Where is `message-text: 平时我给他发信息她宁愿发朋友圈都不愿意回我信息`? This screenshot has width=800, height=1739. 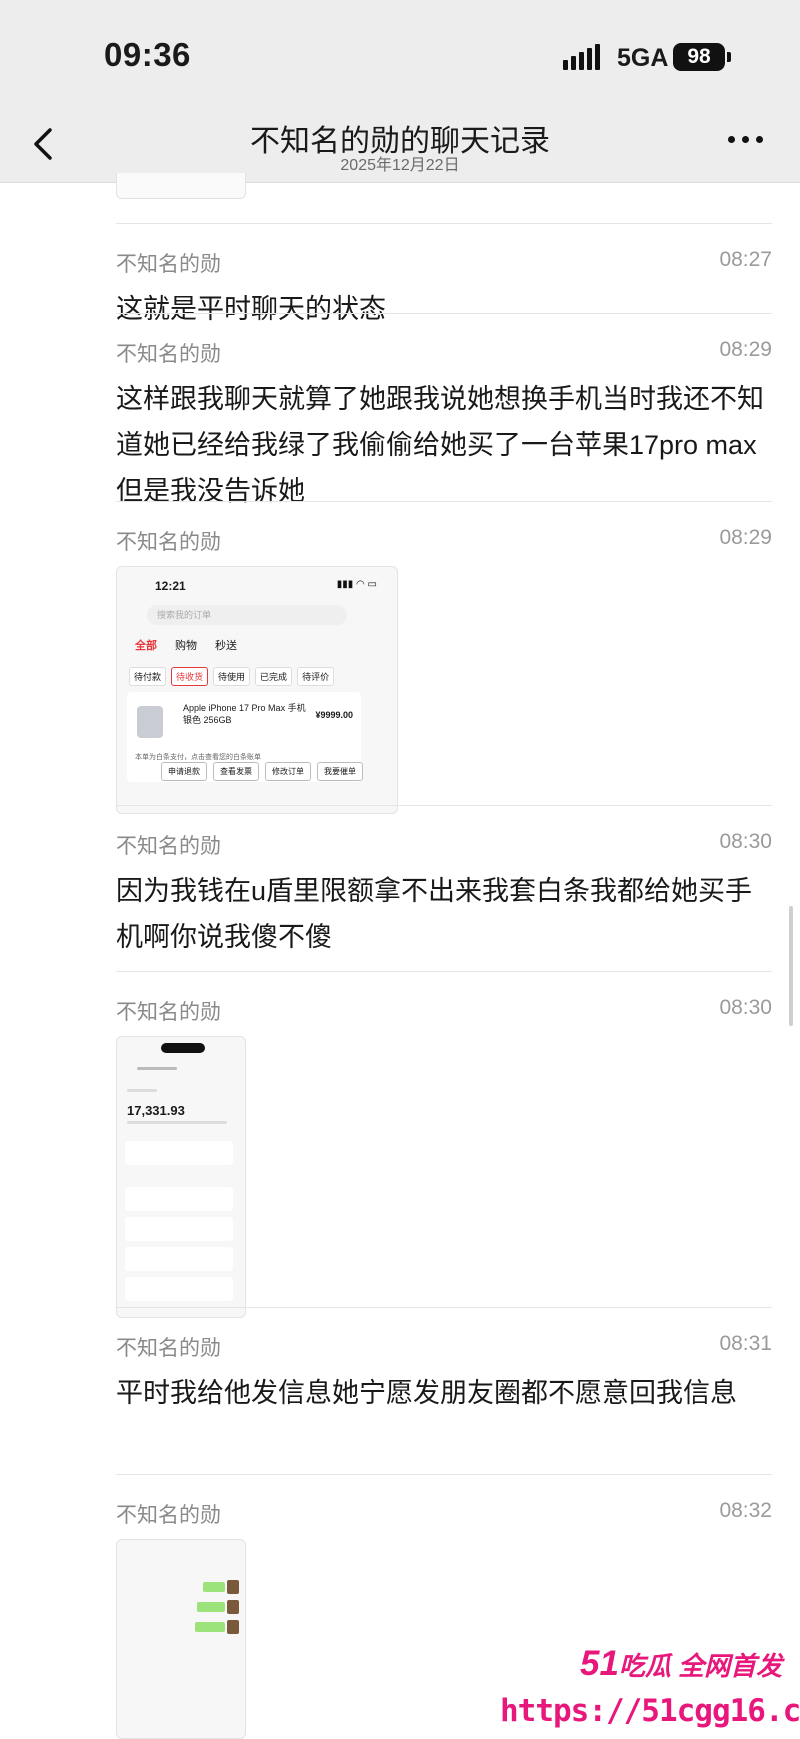
message-text: 平时我给他发信息她宁愿发朋友圈都不愿意回我信息 is located at coordinates (426, 1393).